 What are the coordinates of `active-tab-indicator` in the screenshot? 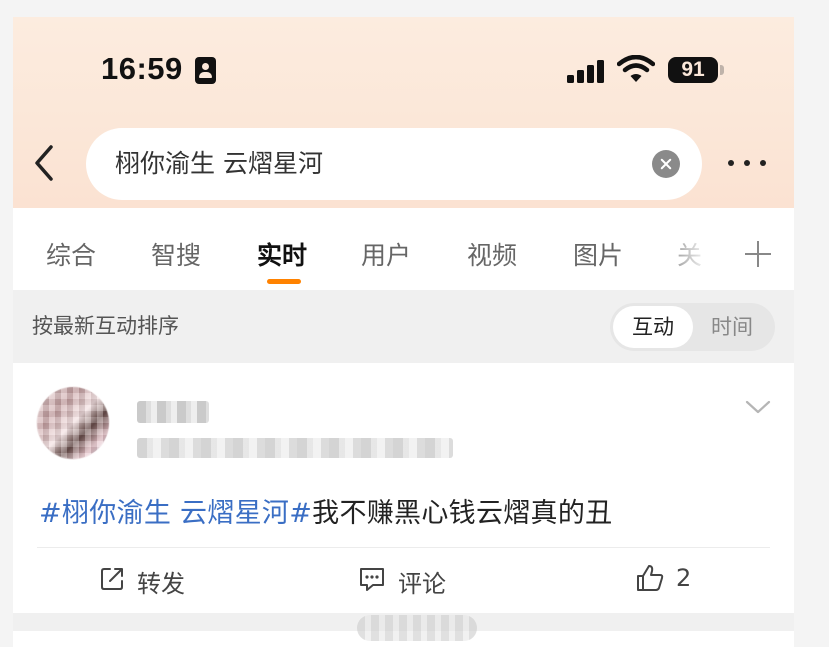 It's located at (284, 281).